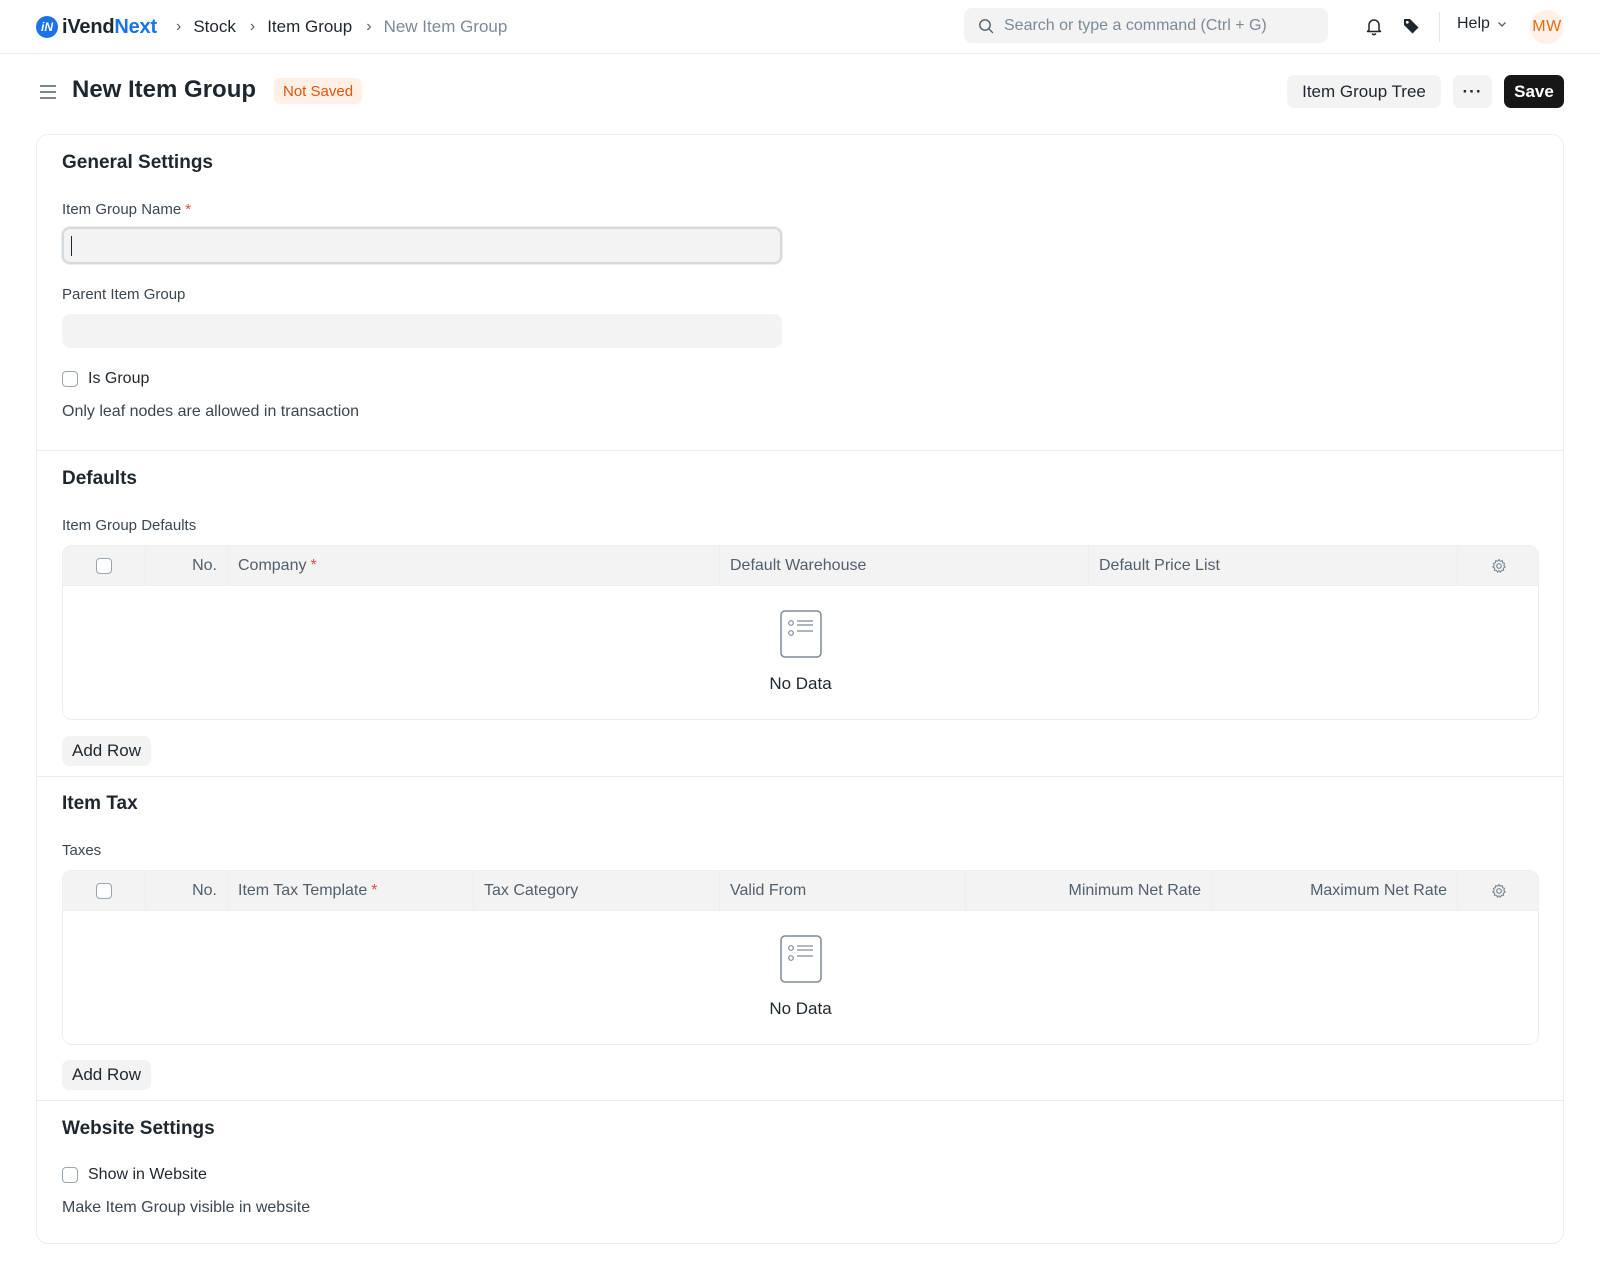 The image size is (1600, 1277). Describe the element at coordinates (1334, 891) in the screenshot. I see `column-maximum-net-rate: Maximum Net Rate` at that location.